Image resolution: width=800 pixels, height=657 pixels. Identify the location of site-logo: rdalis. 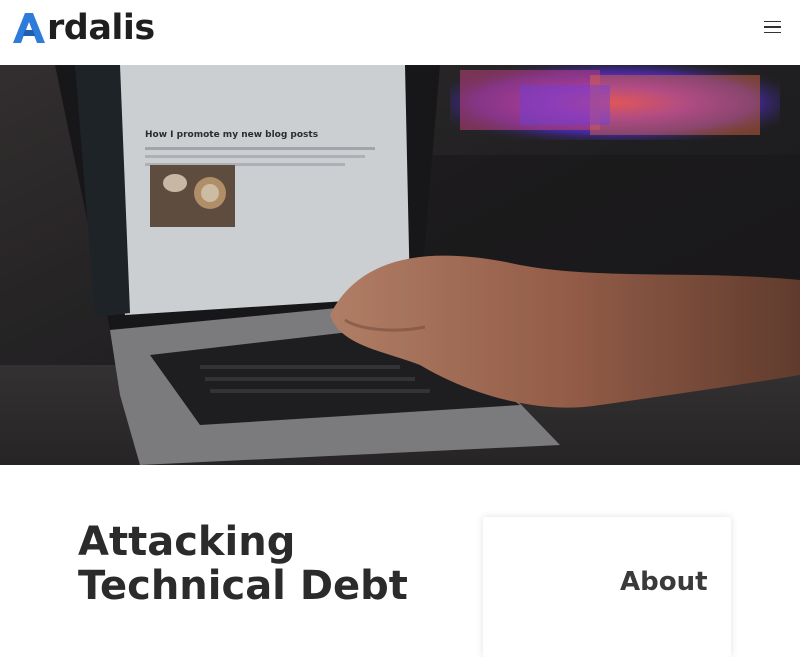
(83, 28).